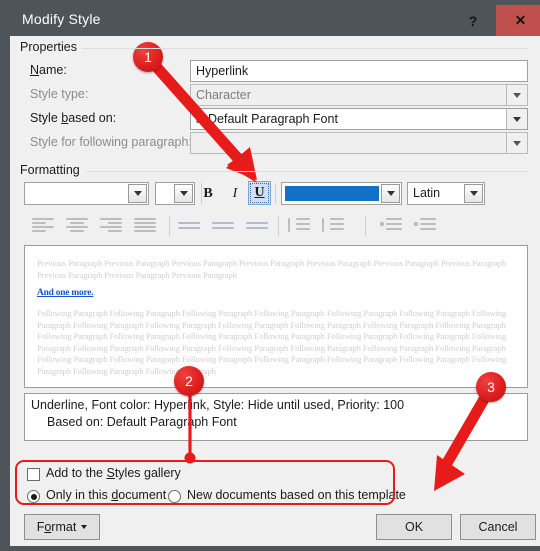  I want to click on cancel-button: Cancel, so click(498, 527).